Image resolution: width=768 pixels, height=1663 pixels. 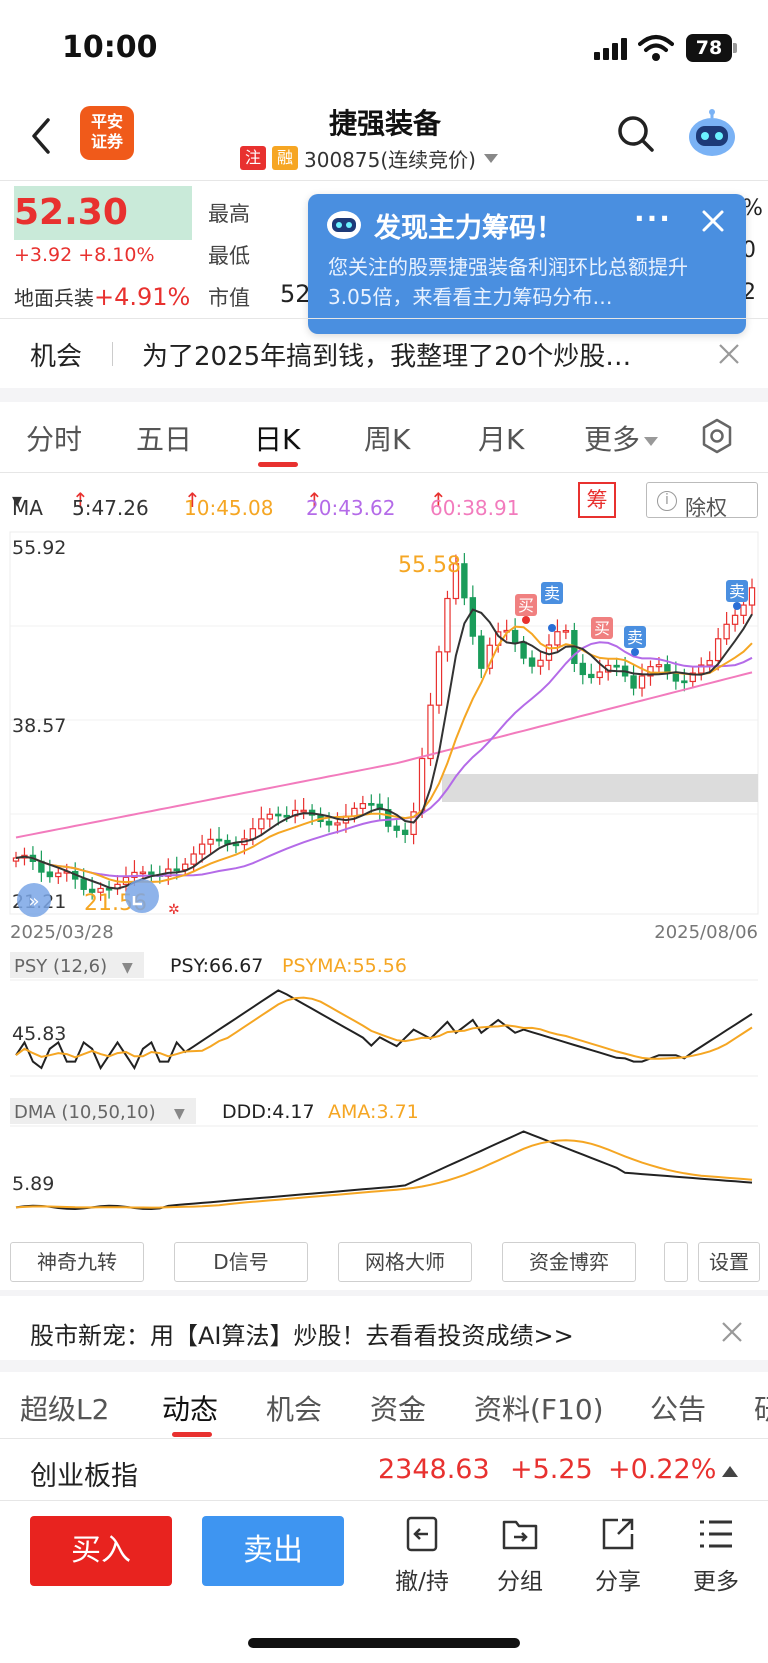 What do you see at coordinates (712, 134) in the screenshot?
I see `ai-assistant-robot-icon` at bounding box center [712, 134].